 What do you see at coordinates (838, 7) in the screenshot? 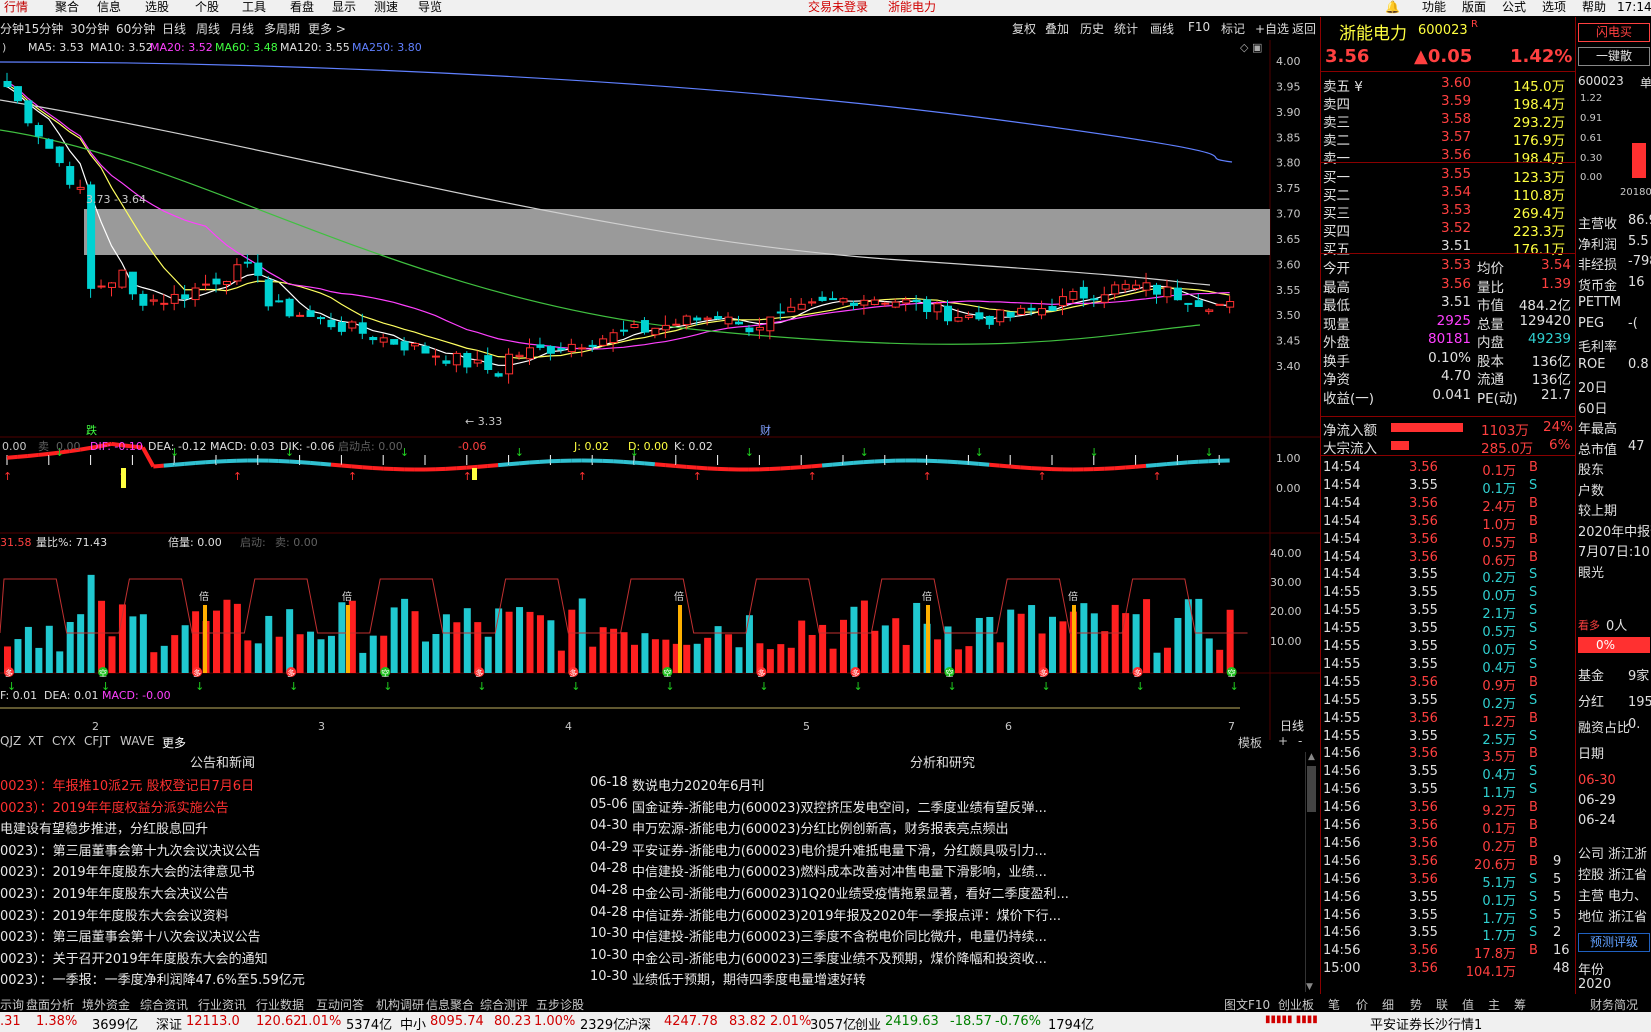
I see `trade-status-notice: 交易未登录` at bounding box center [838, 7].